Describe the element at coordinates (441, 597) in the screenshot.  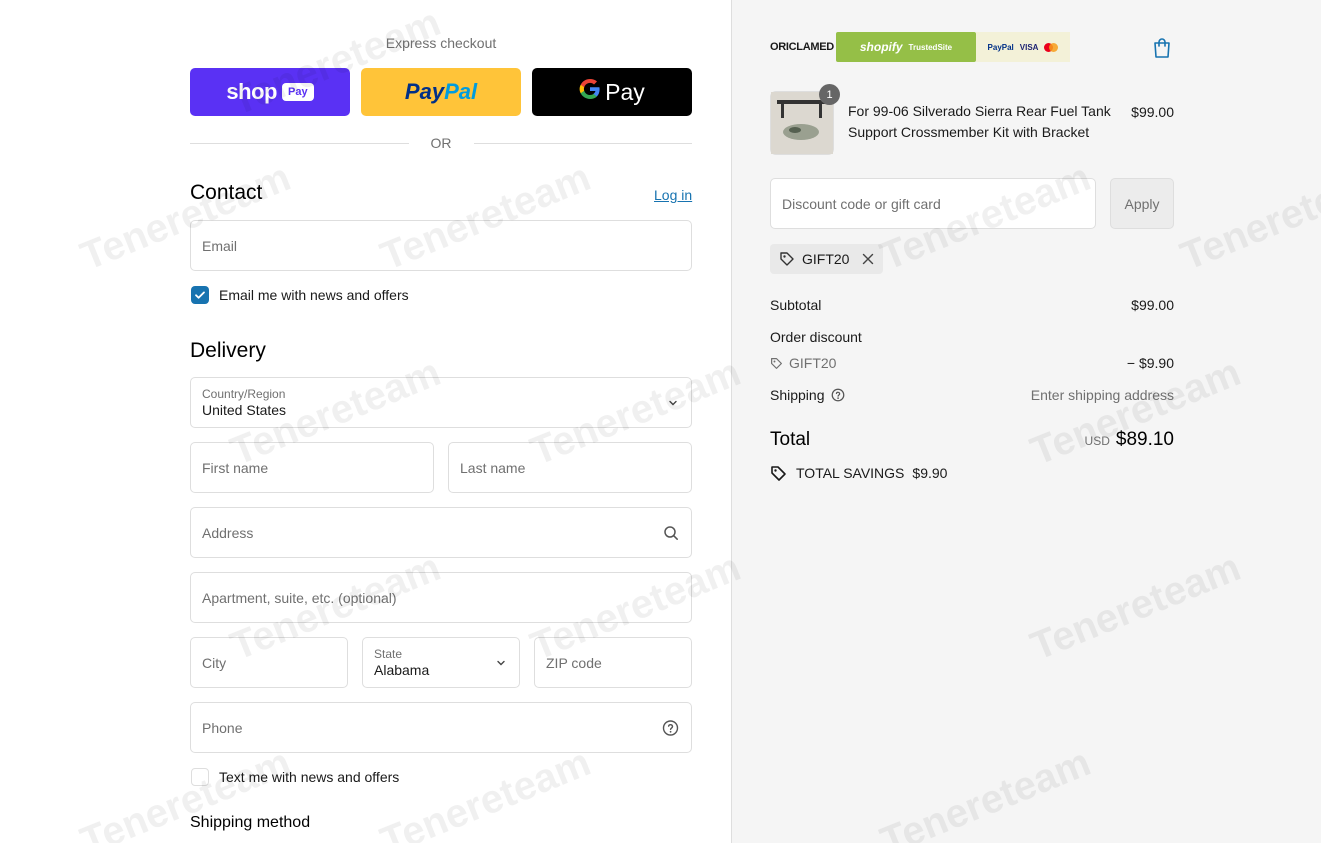
I see `apartment-field: Apartment, suite, etc. (optional)` at that location.